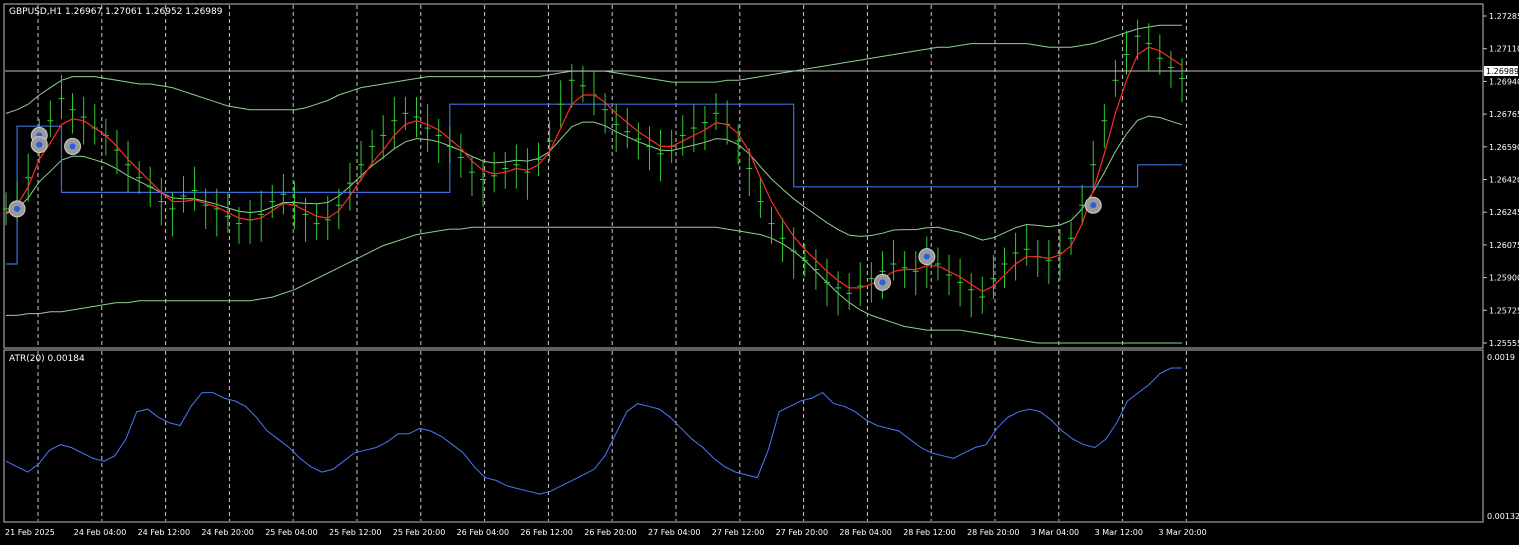  What do you see at coordinates (100, 532) in the screenshot?
I see `time-tick-label: 24 Feb 04:00` at bounding box center [100, 532].